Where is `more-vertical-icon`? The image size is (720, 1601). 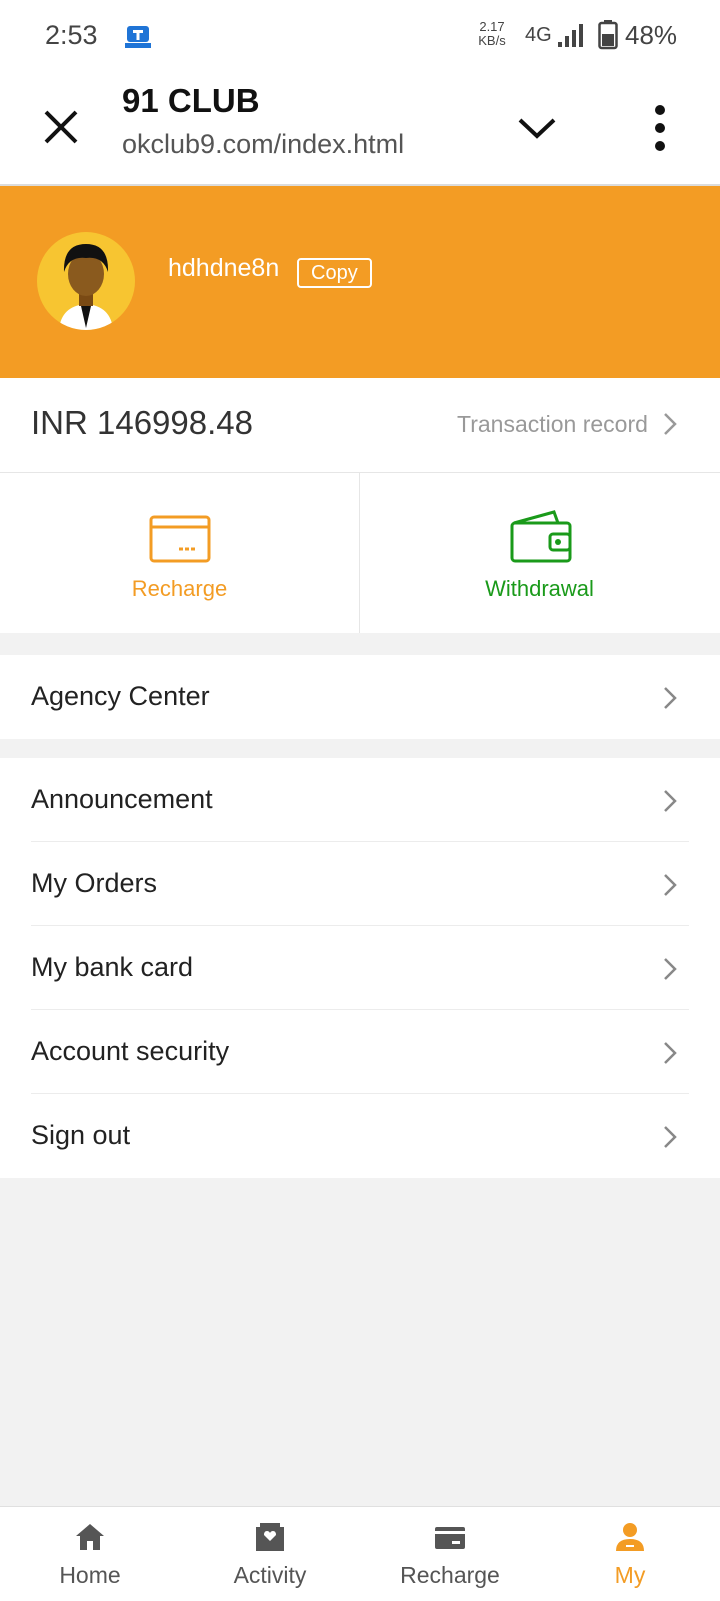 more-vertical-icon is located at coordinates (660, 128).